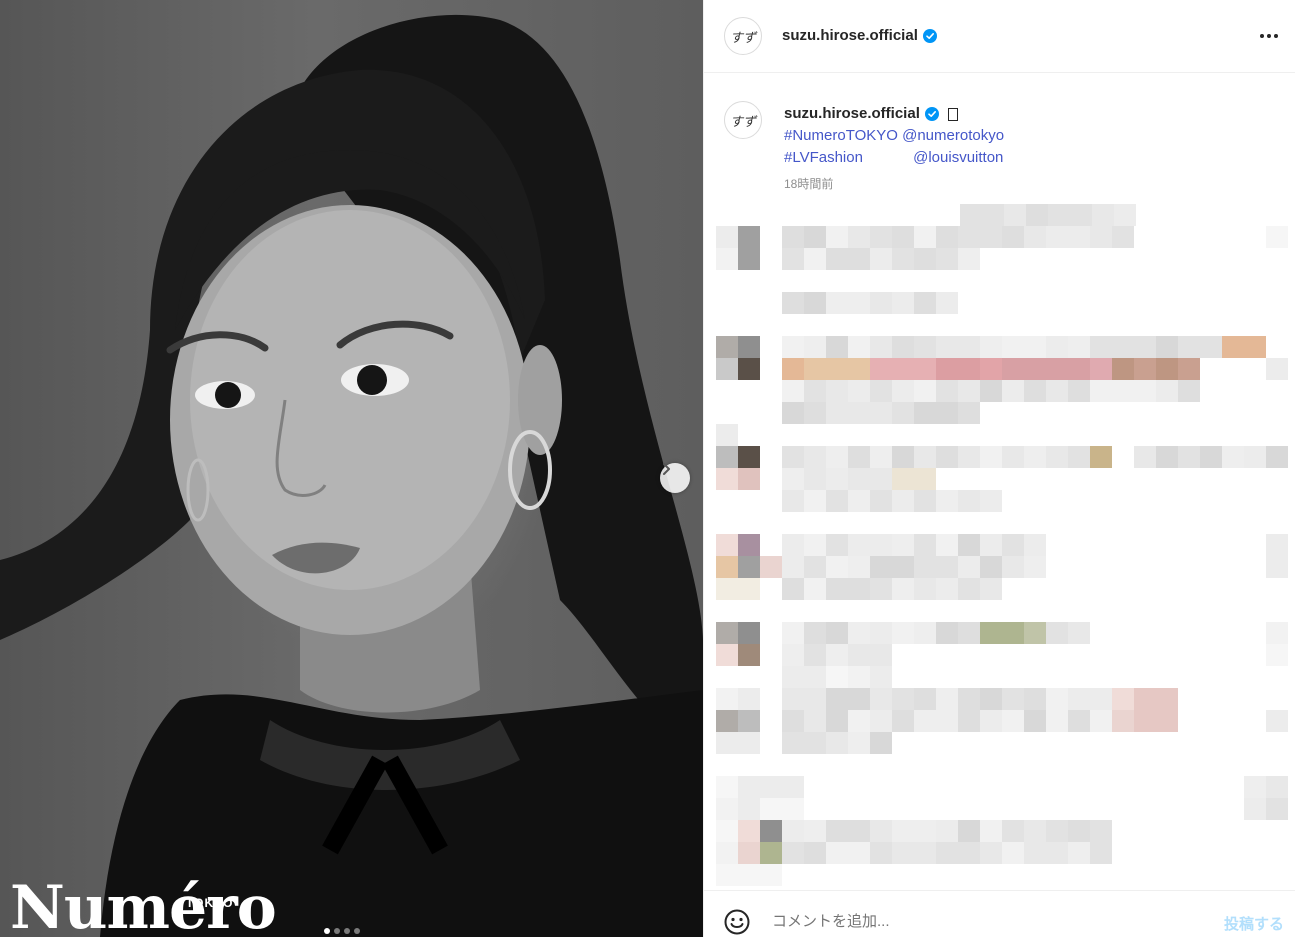 This screenshot has width=1295, height=940. I want to click on avatar-signature: すず, so click(742, 122).